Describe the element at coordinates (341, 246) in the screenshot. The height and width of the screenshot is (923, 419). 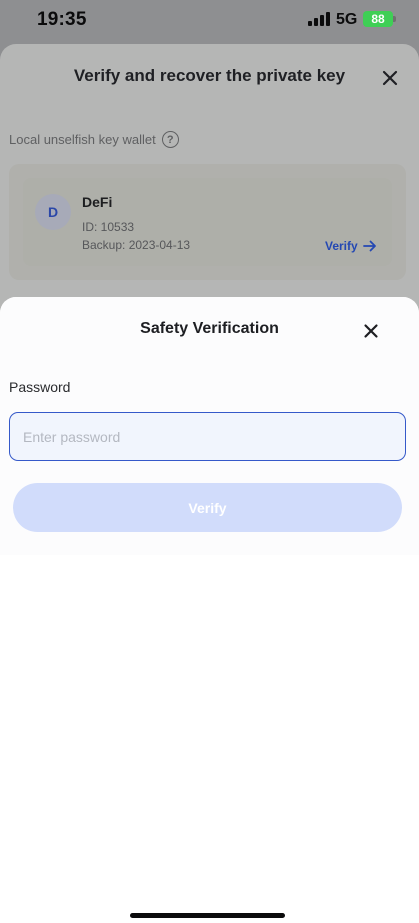
I see `wallet-verify-label: Verify` at that location.